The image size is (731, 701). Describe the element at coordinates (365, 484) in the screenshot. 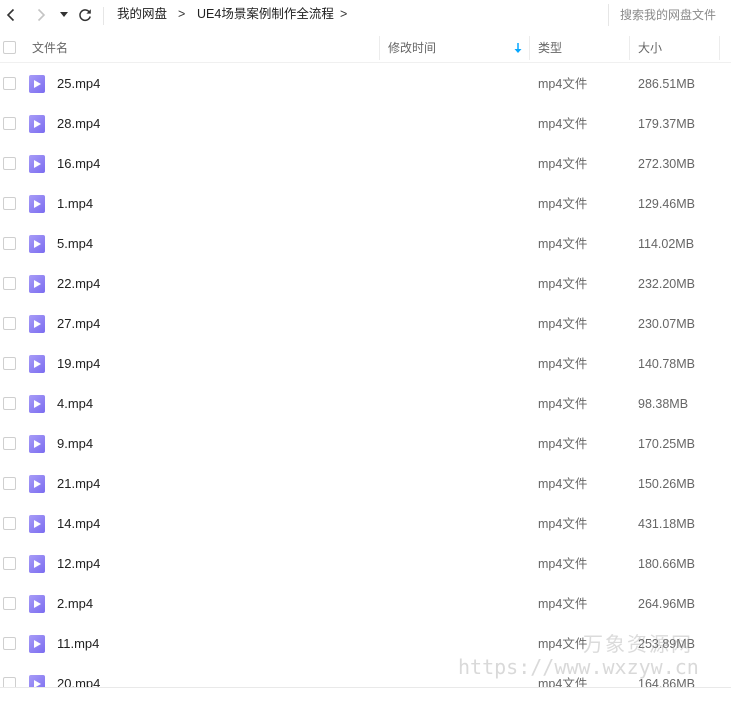

I see `file-row: 21.mp4 mp4文件 150.26MB` at that location.